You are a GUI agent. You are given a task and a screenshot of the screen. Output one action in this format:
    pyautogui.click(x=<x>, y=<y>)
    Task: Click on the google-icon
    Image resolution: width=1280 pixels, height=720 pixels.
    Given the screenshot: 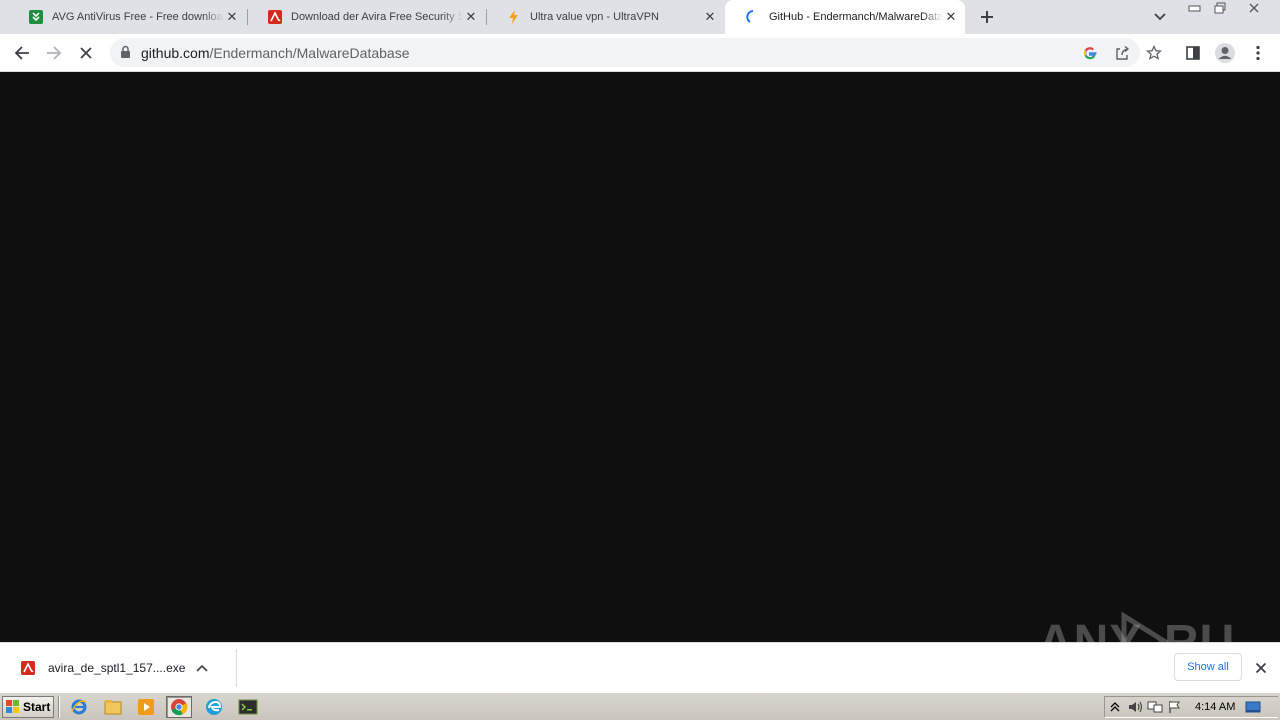 What is the action you would take?
    pyautogui.click(x=1090, y=53)
    